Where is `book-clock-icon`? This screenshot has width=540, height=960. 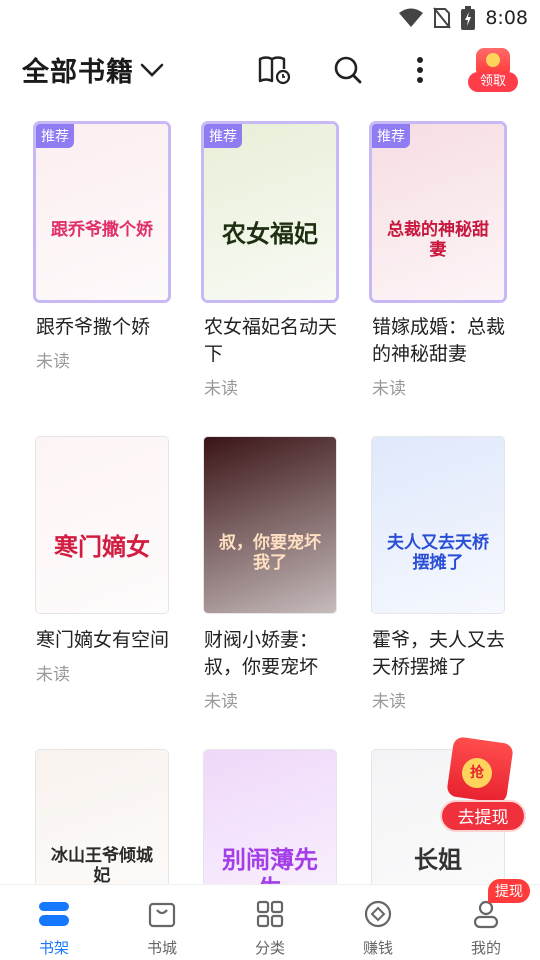
book-clock-icon is located at coordinates (274, 70).